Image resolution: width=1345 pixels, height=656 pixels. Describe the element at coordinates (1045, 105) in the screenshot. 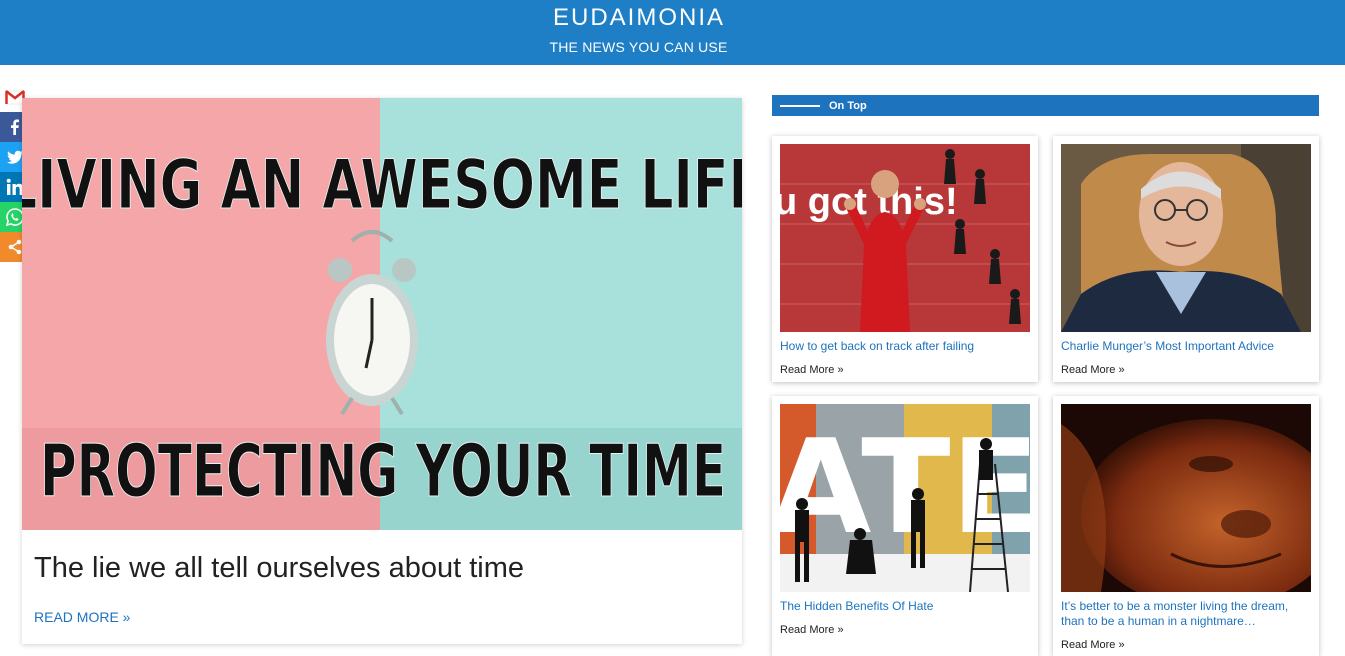

I see `section-header-on-top: On Top` at that location.